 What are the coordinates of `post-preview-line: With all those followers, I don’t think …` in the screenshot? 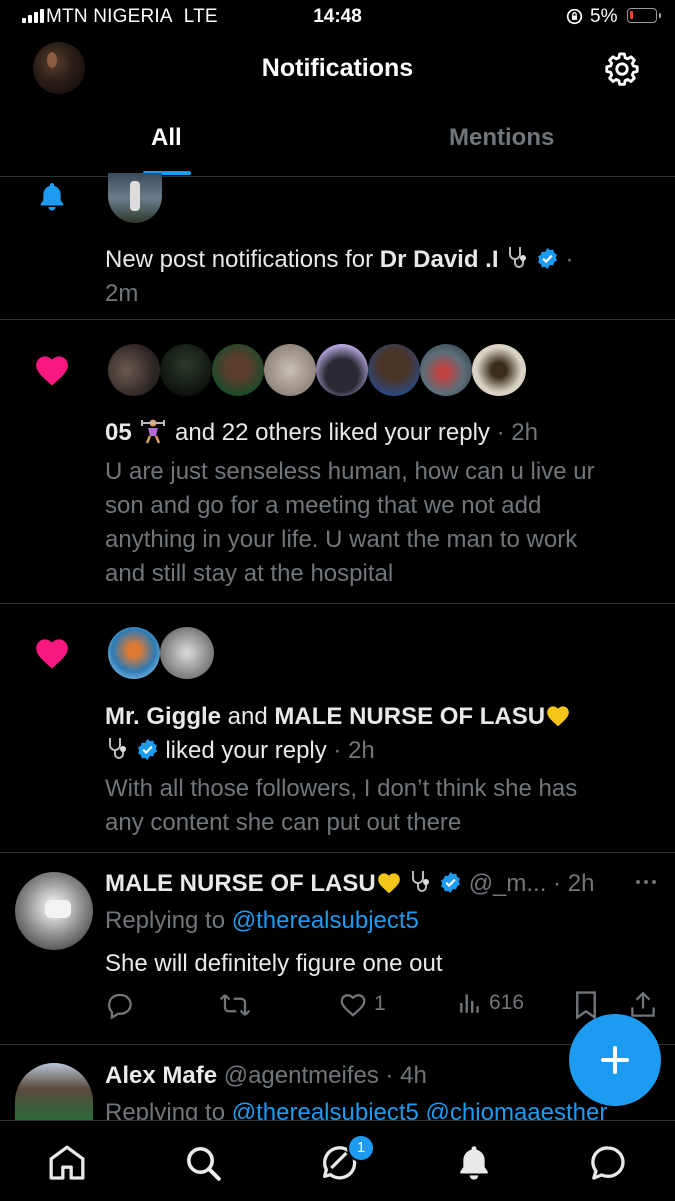 It's located at (341, 788).